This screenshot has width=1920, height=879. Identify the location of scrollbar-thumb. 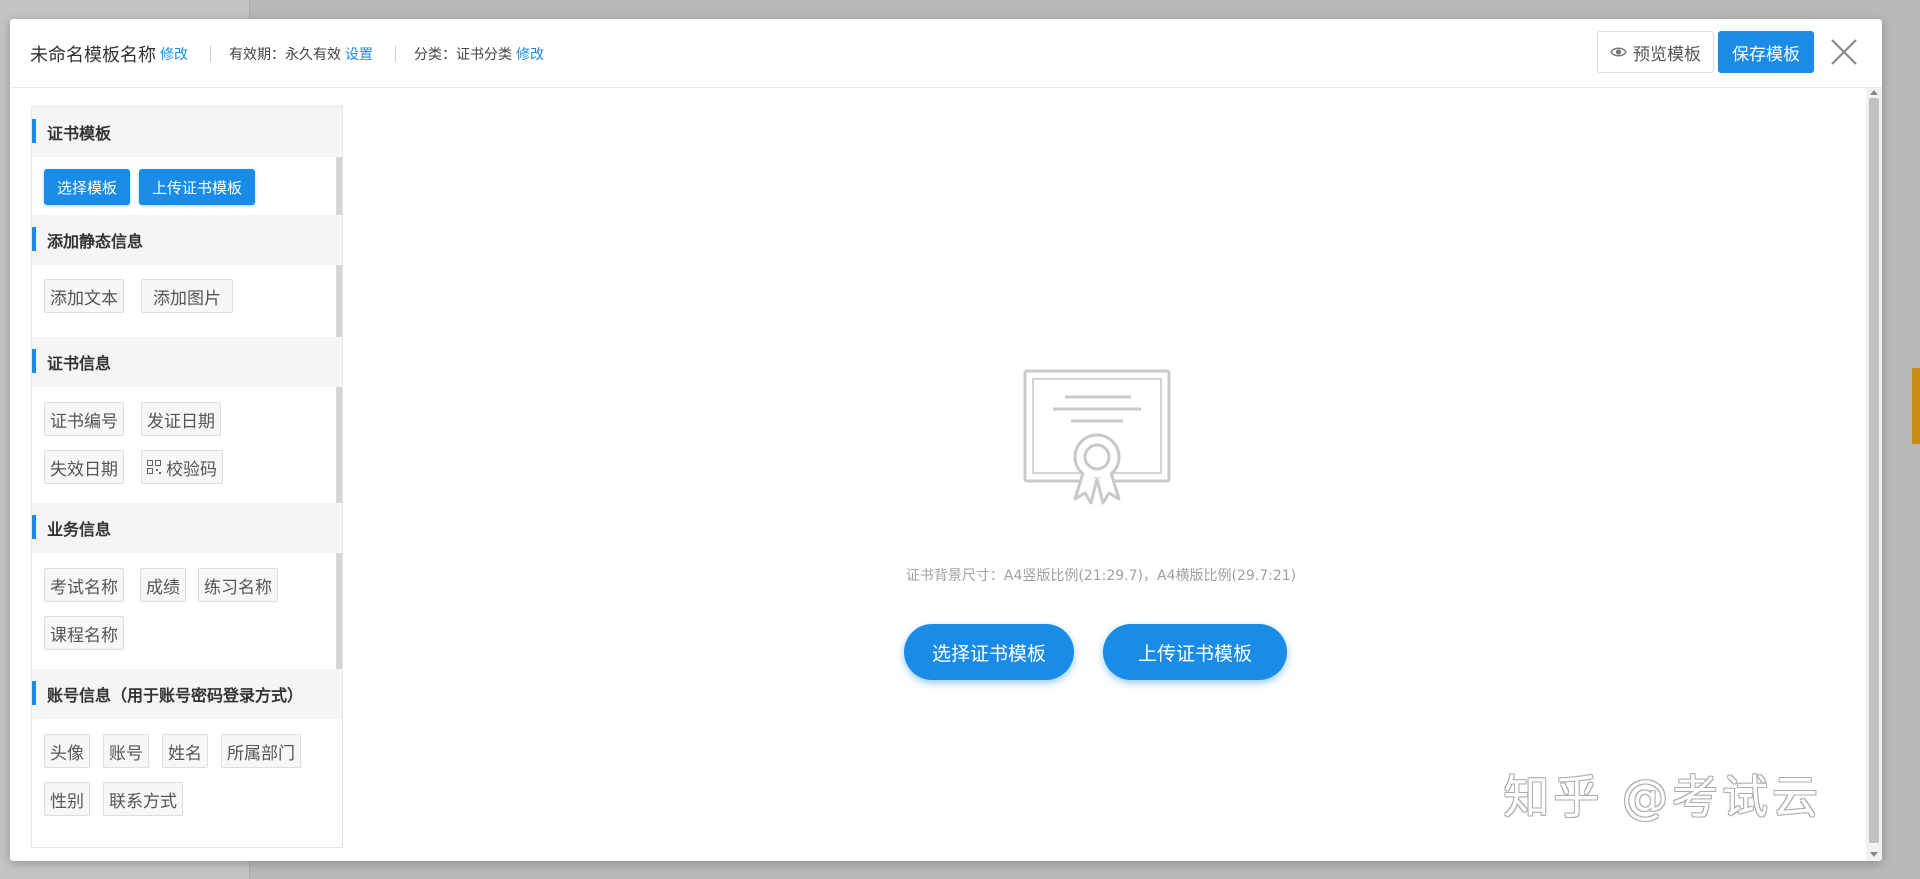
(1874, 470).